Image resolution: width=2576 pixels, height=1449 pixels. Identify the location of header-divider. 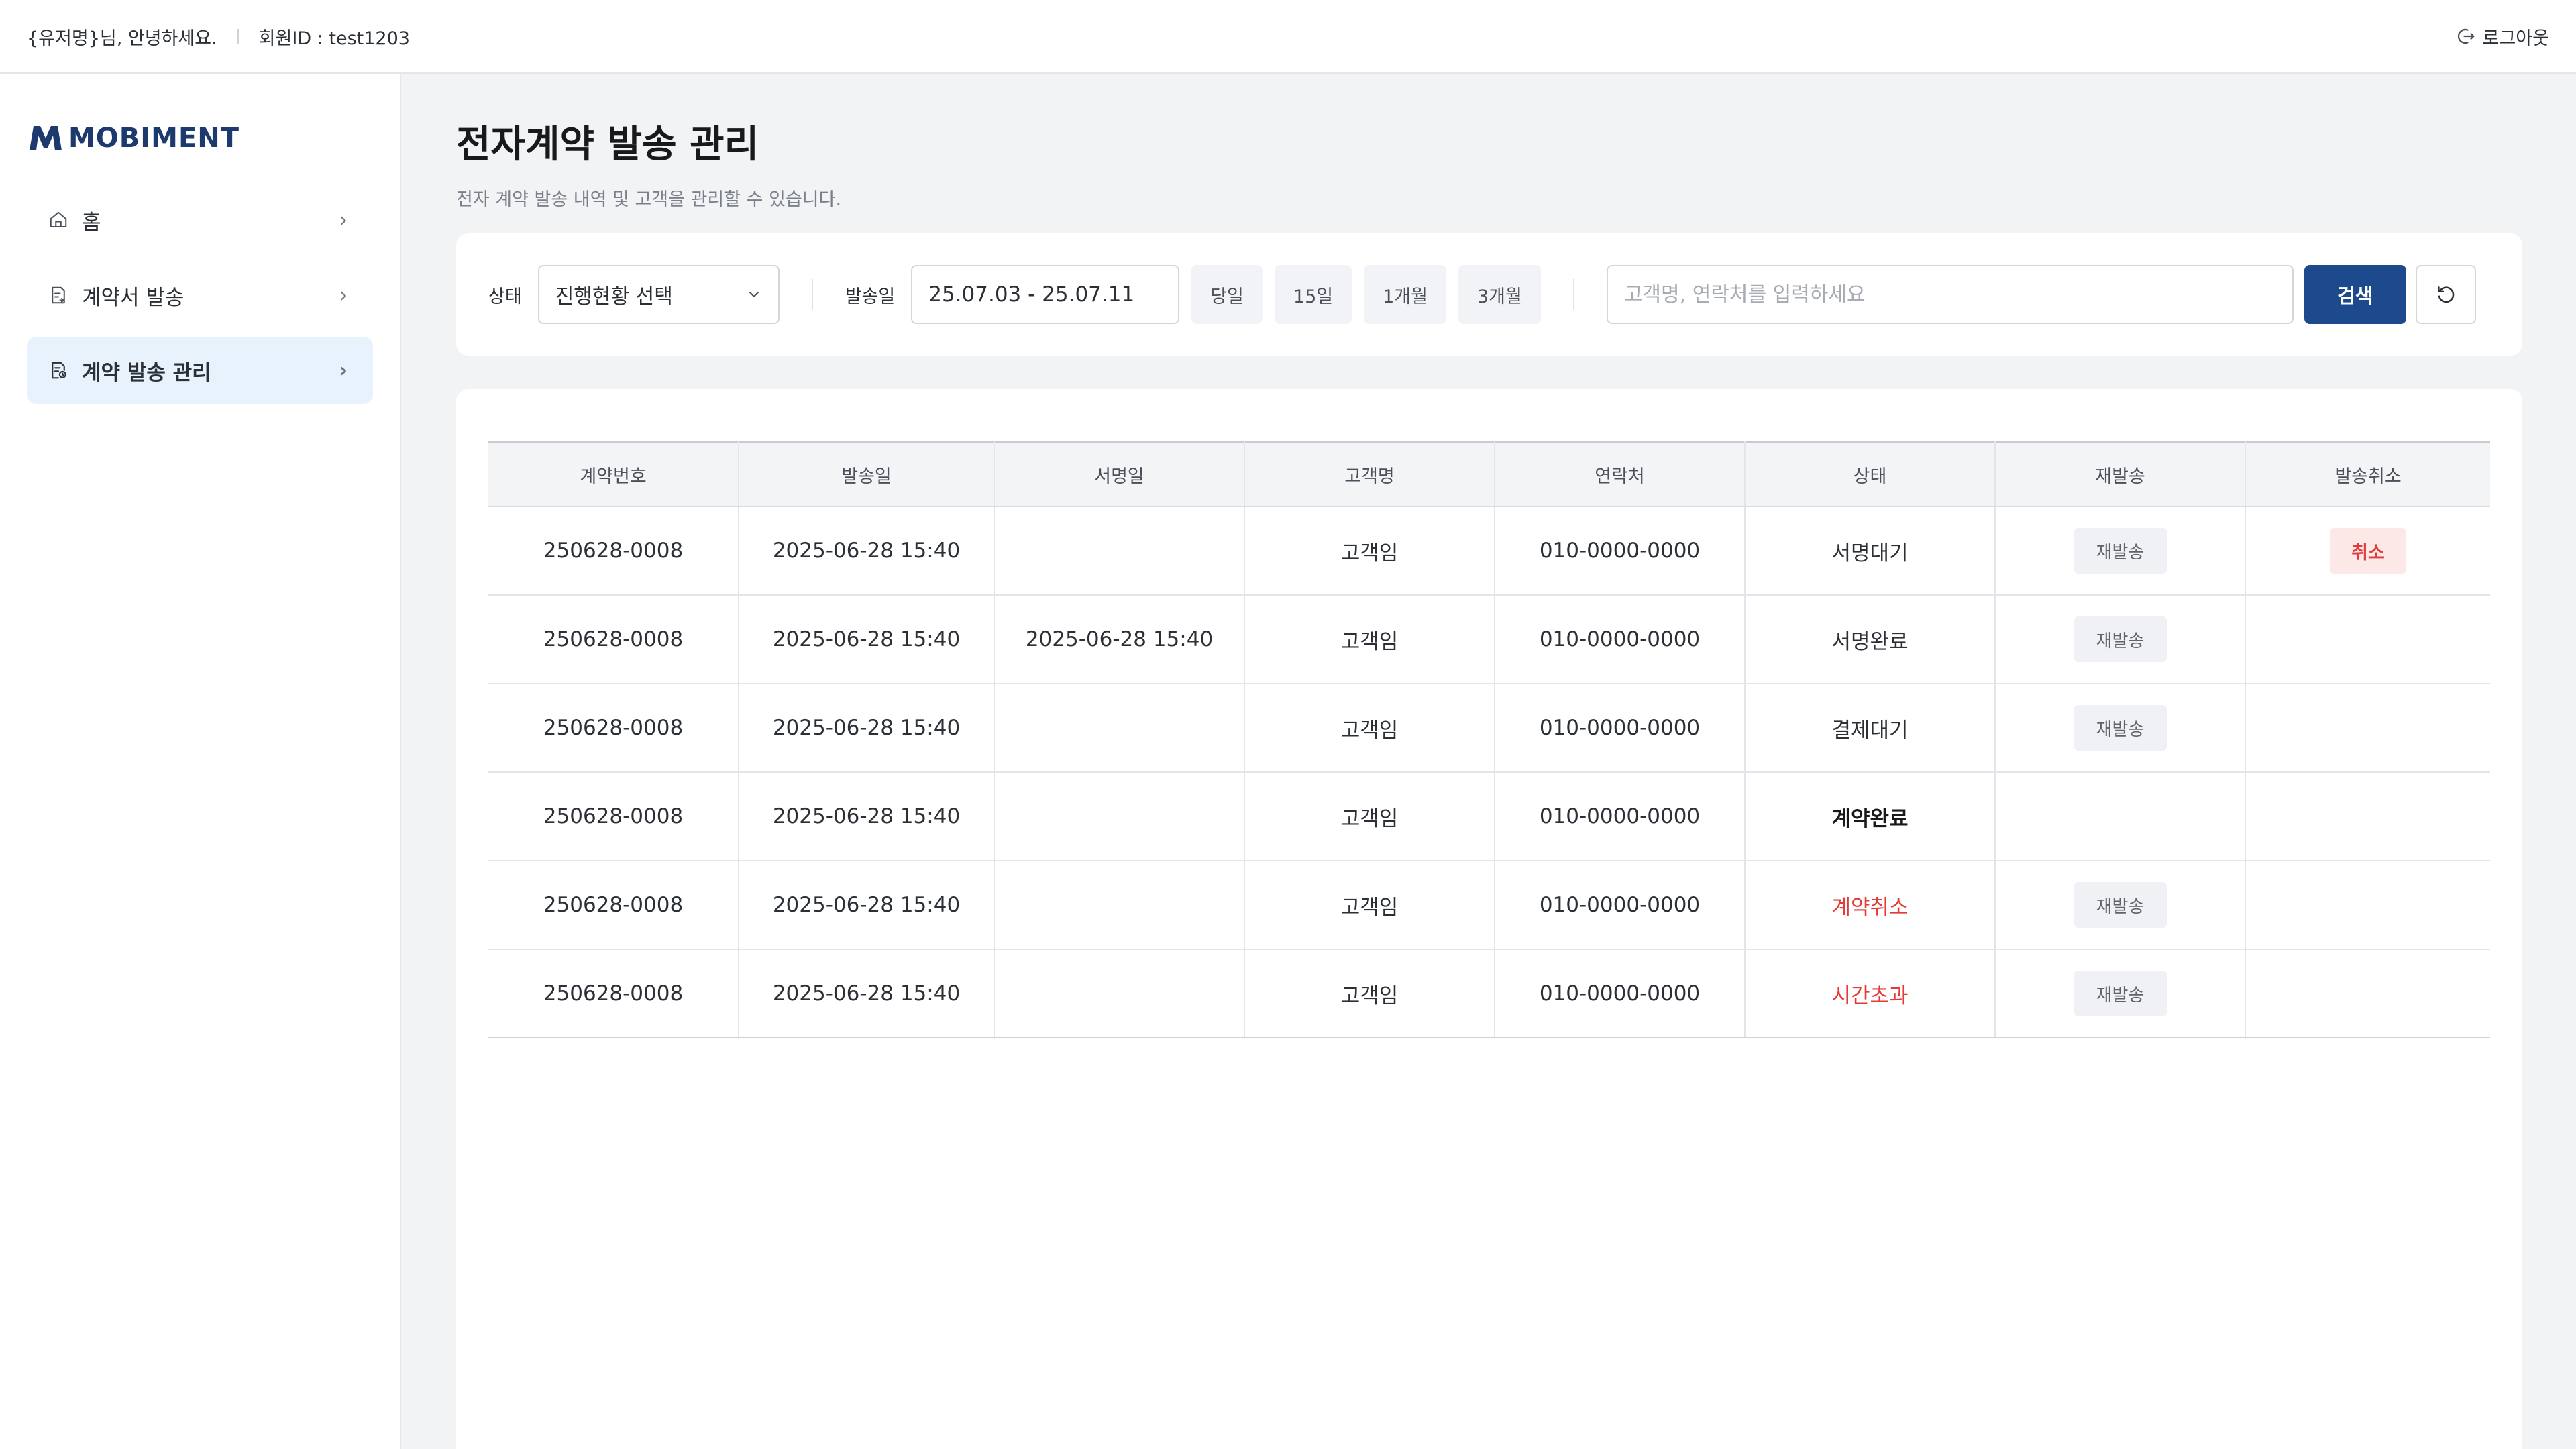
(238, 36).